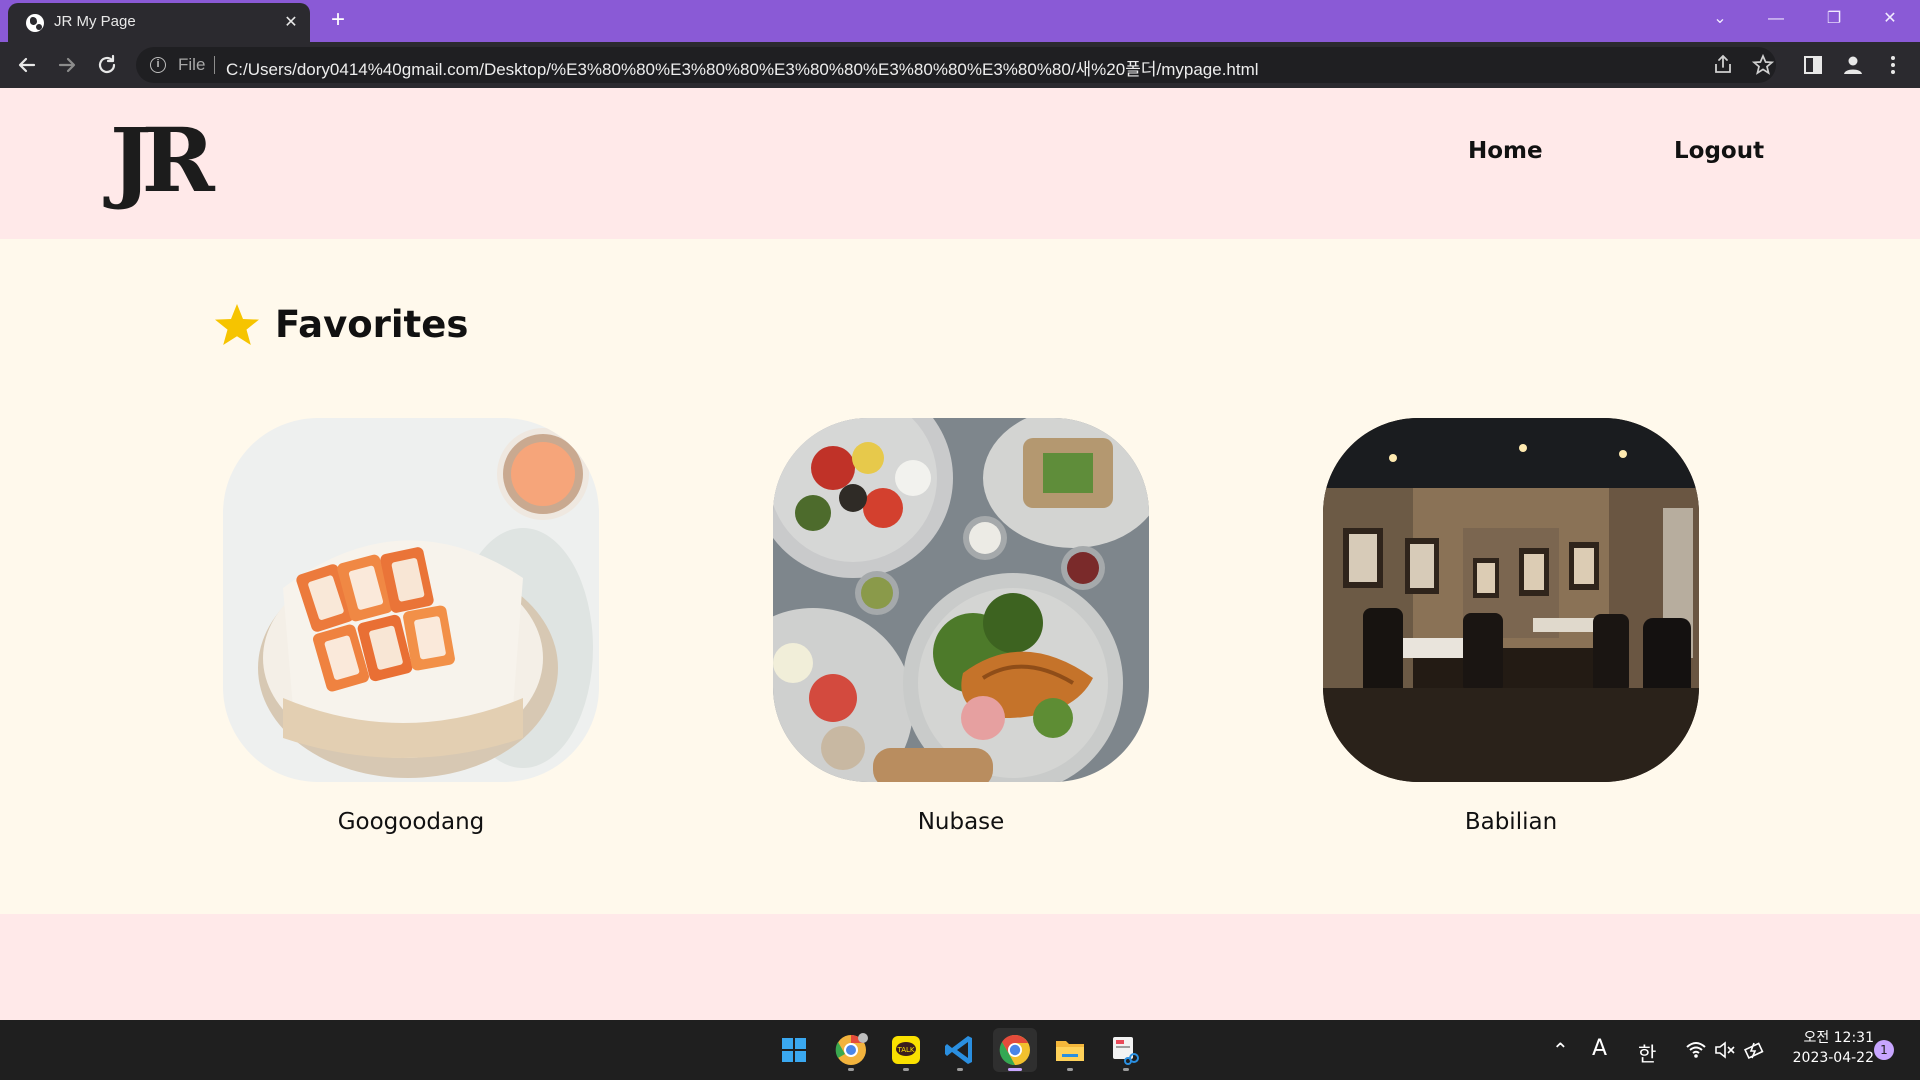 This screenshot has width=1920, height=1080. What do you see at coordinates (1763, 65) in the screenshot?
I see `bookmark-star-icon` at bounding box center [1763, 65].